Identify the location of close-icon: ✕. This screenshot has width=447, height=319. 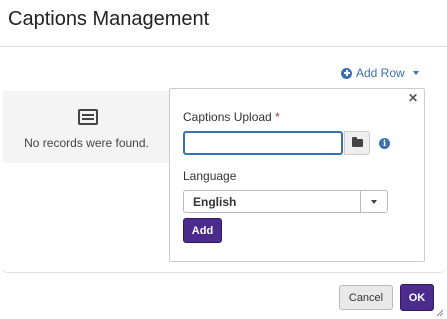
(413, 98).